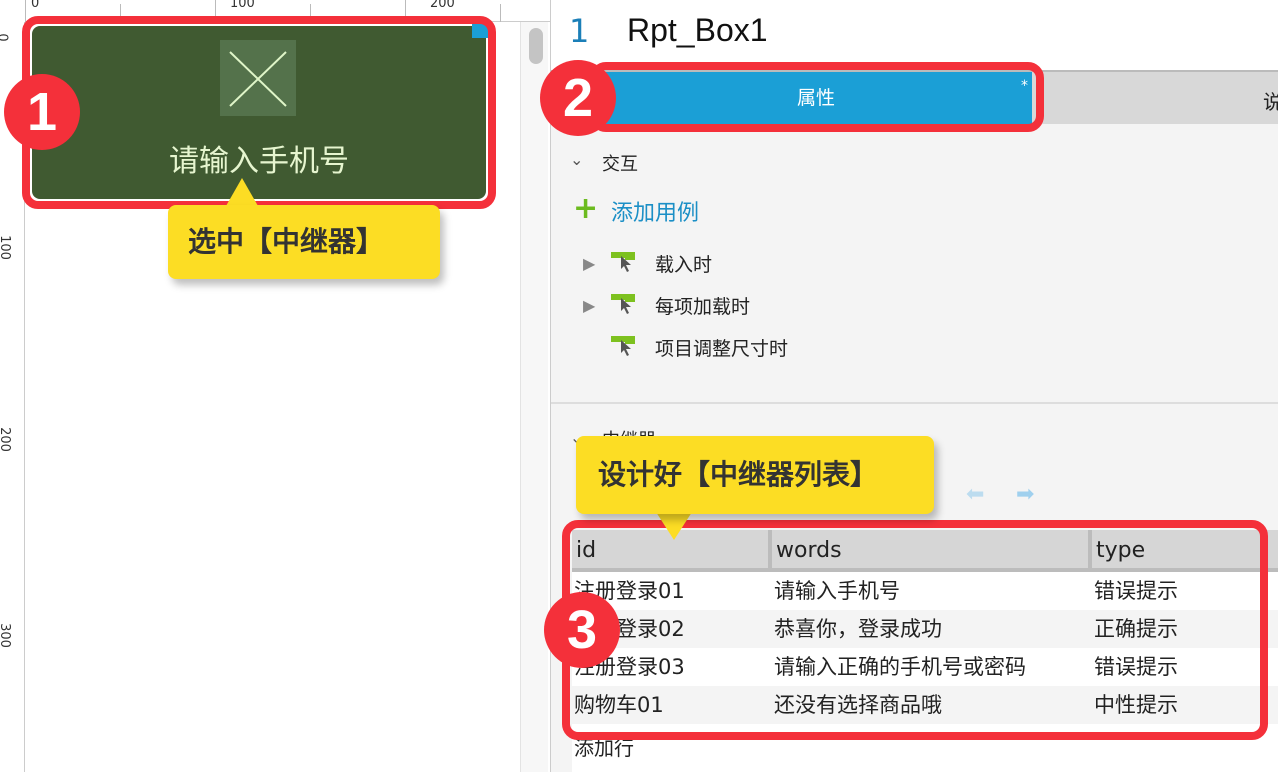 This screenshot has height=772, width=1278. Describe the element at coordinates (1270, 100) in the screenshot. I see `tab-notes: 说` at that location.